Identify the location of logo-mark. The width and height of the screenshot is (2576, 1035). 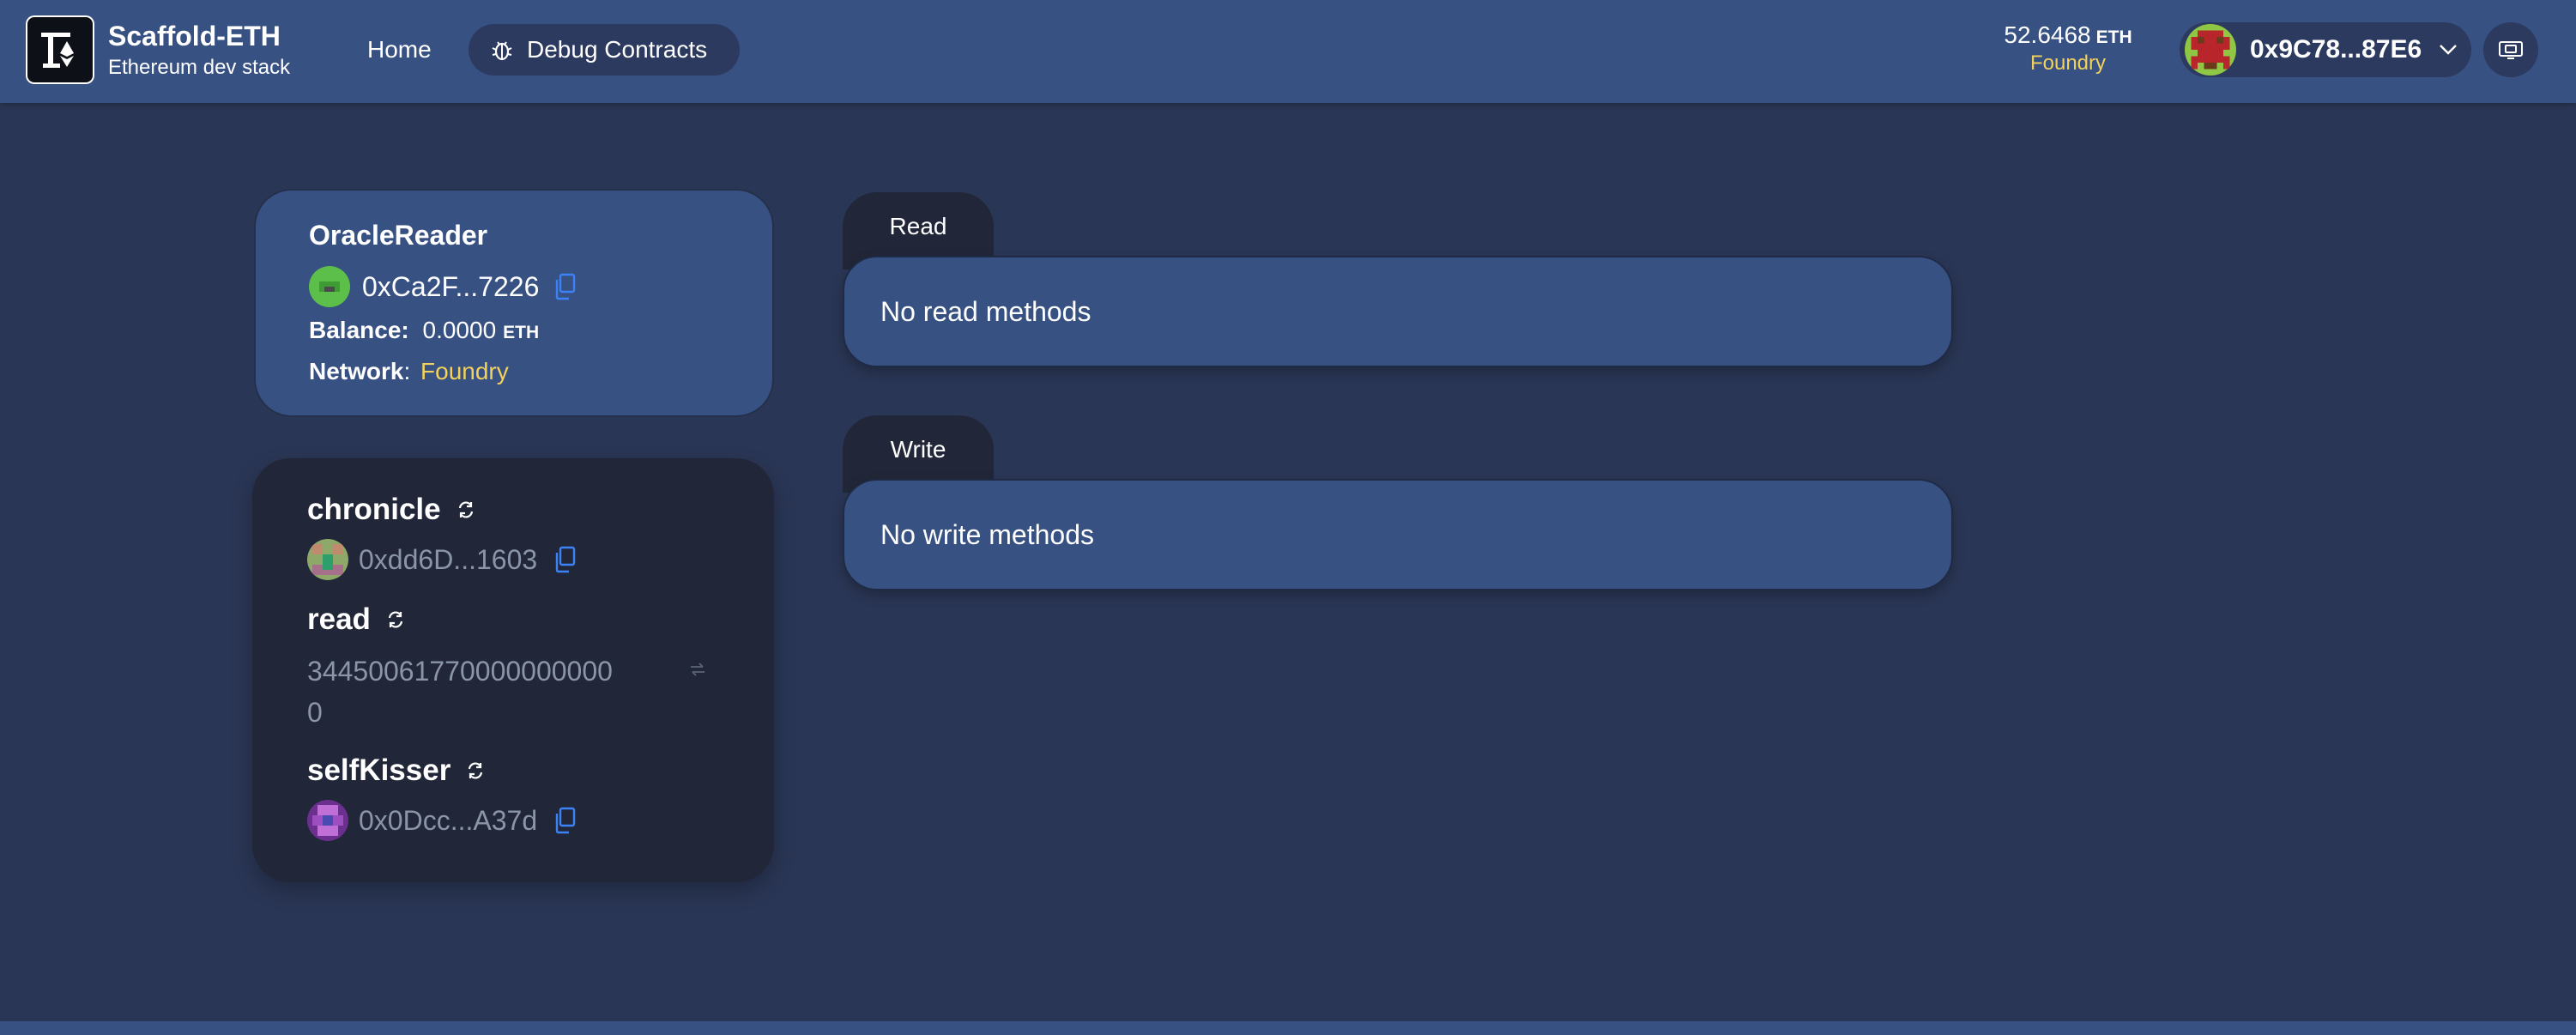
(60, 49).